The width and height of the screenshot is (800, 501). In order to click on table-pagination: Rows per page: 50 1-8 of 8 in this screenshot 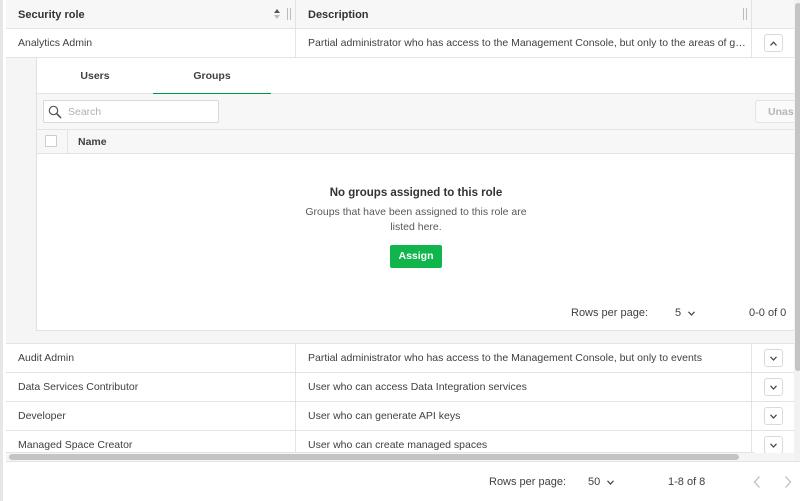, I will do `click(403, 481)`.